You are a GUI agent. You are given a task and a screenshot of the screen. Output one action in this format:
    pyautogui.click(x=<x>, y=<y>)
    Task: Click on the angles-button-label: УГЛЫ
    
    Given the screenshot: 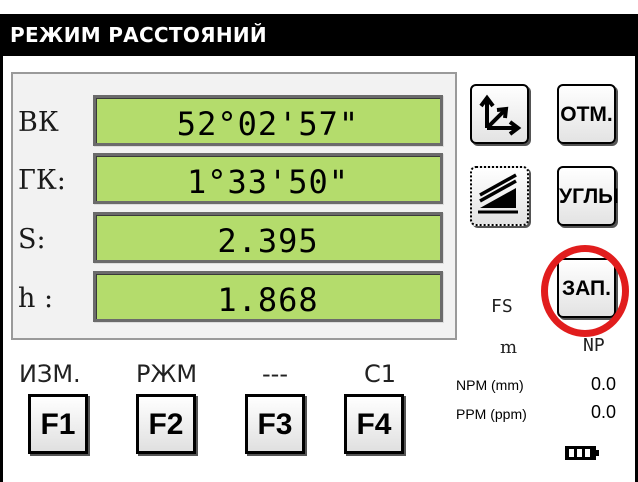 What is the action you would take?
    pyautogui.click(x=589, y=196)
    